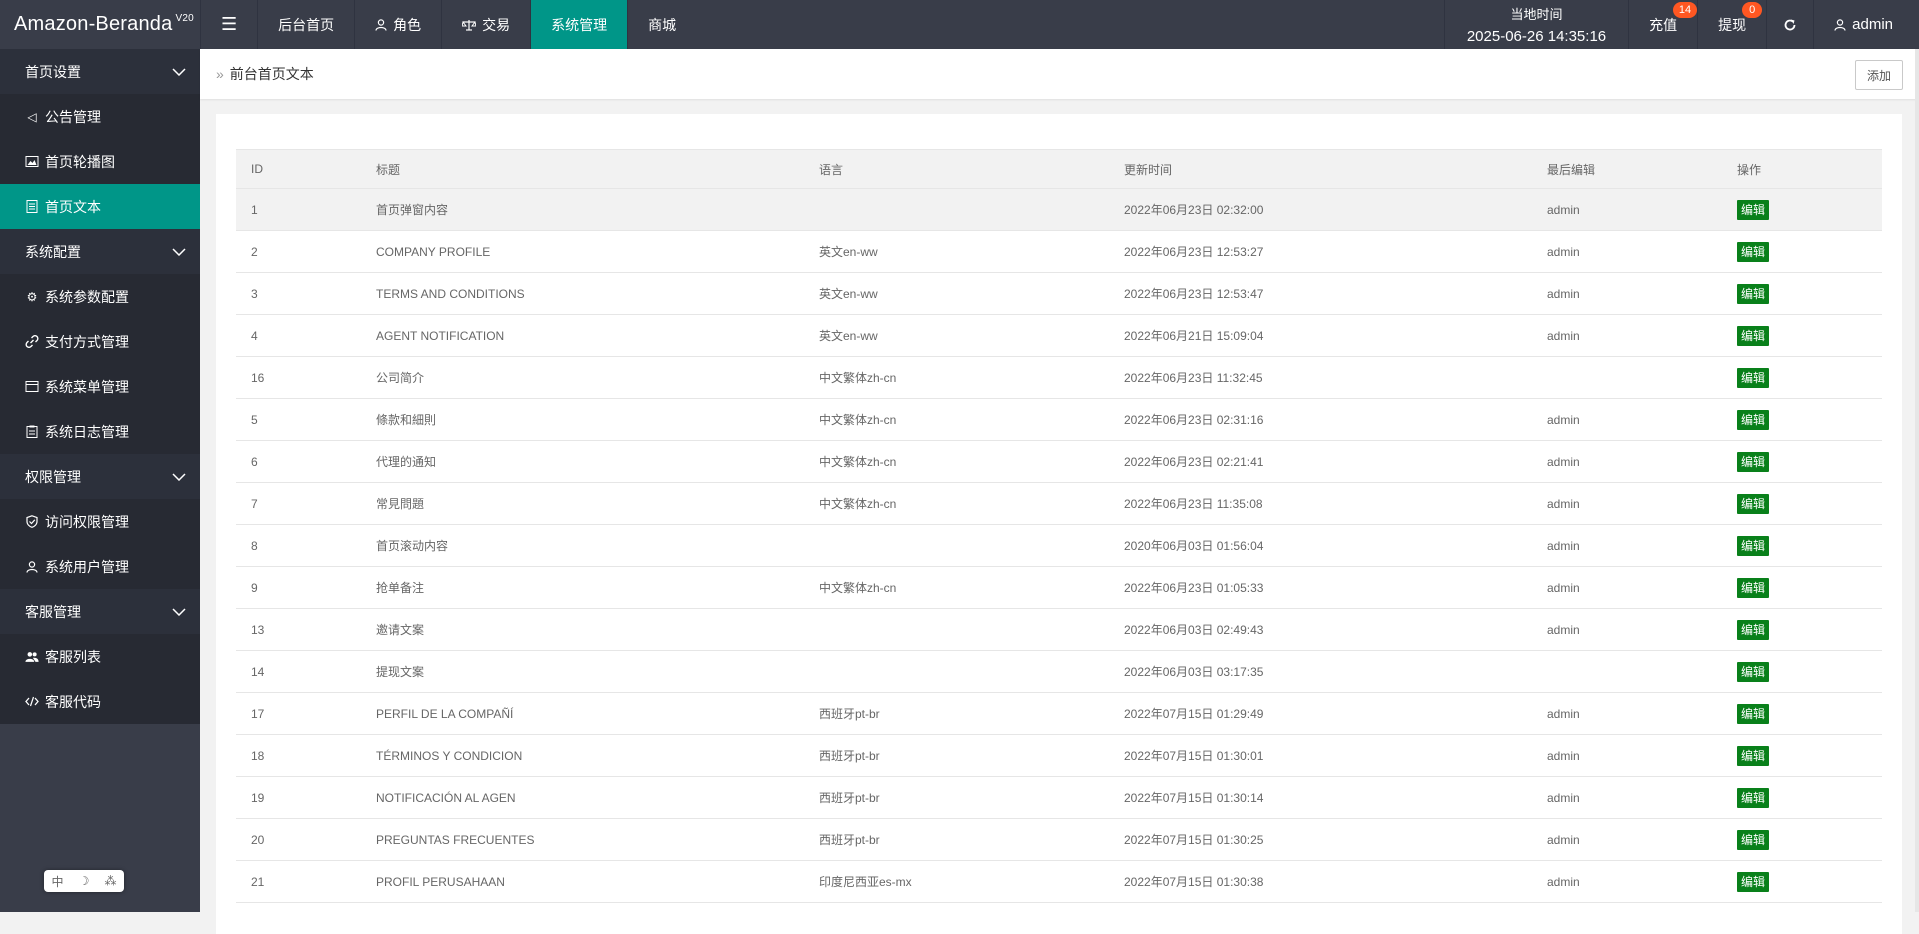 The image size is (1919, 934). Describe the element at coordinates (298, 671) in the screenshot. I see `cell-id: 14` at that location.